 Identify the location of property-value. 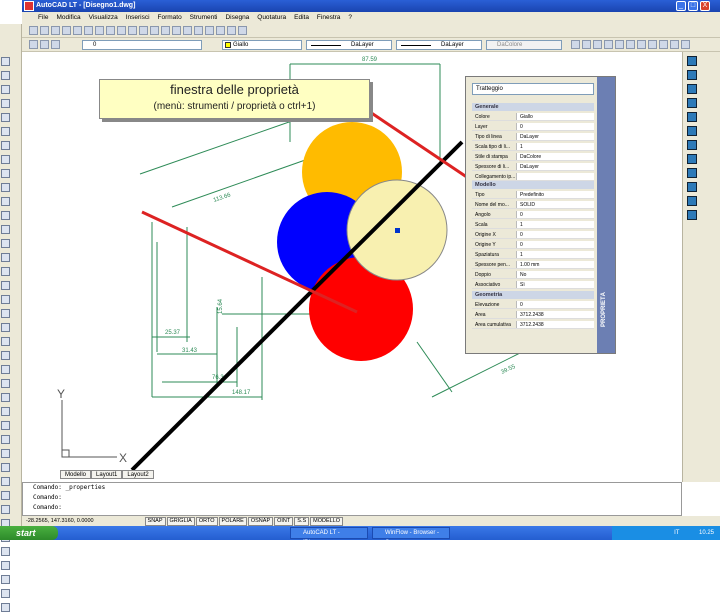
(555, 176).